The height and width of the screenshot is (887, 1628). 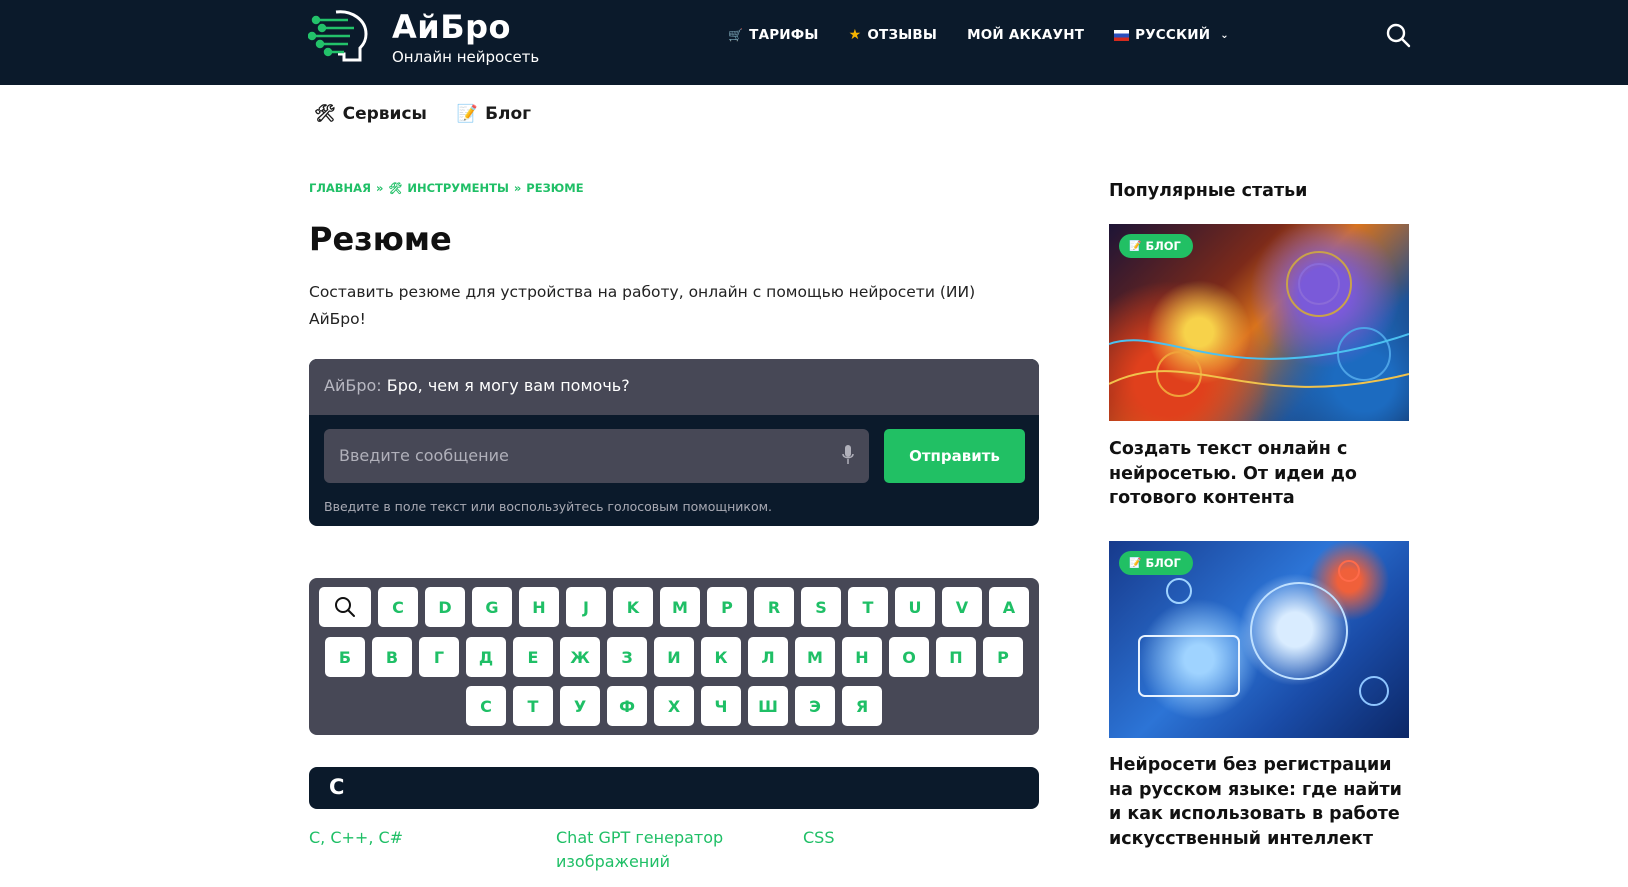 What do you see at coordinates (340, 188) in the screenshot?
I see `breadcrumb-home: ГЛАВНАЯ` at bounding box center [340, 188].